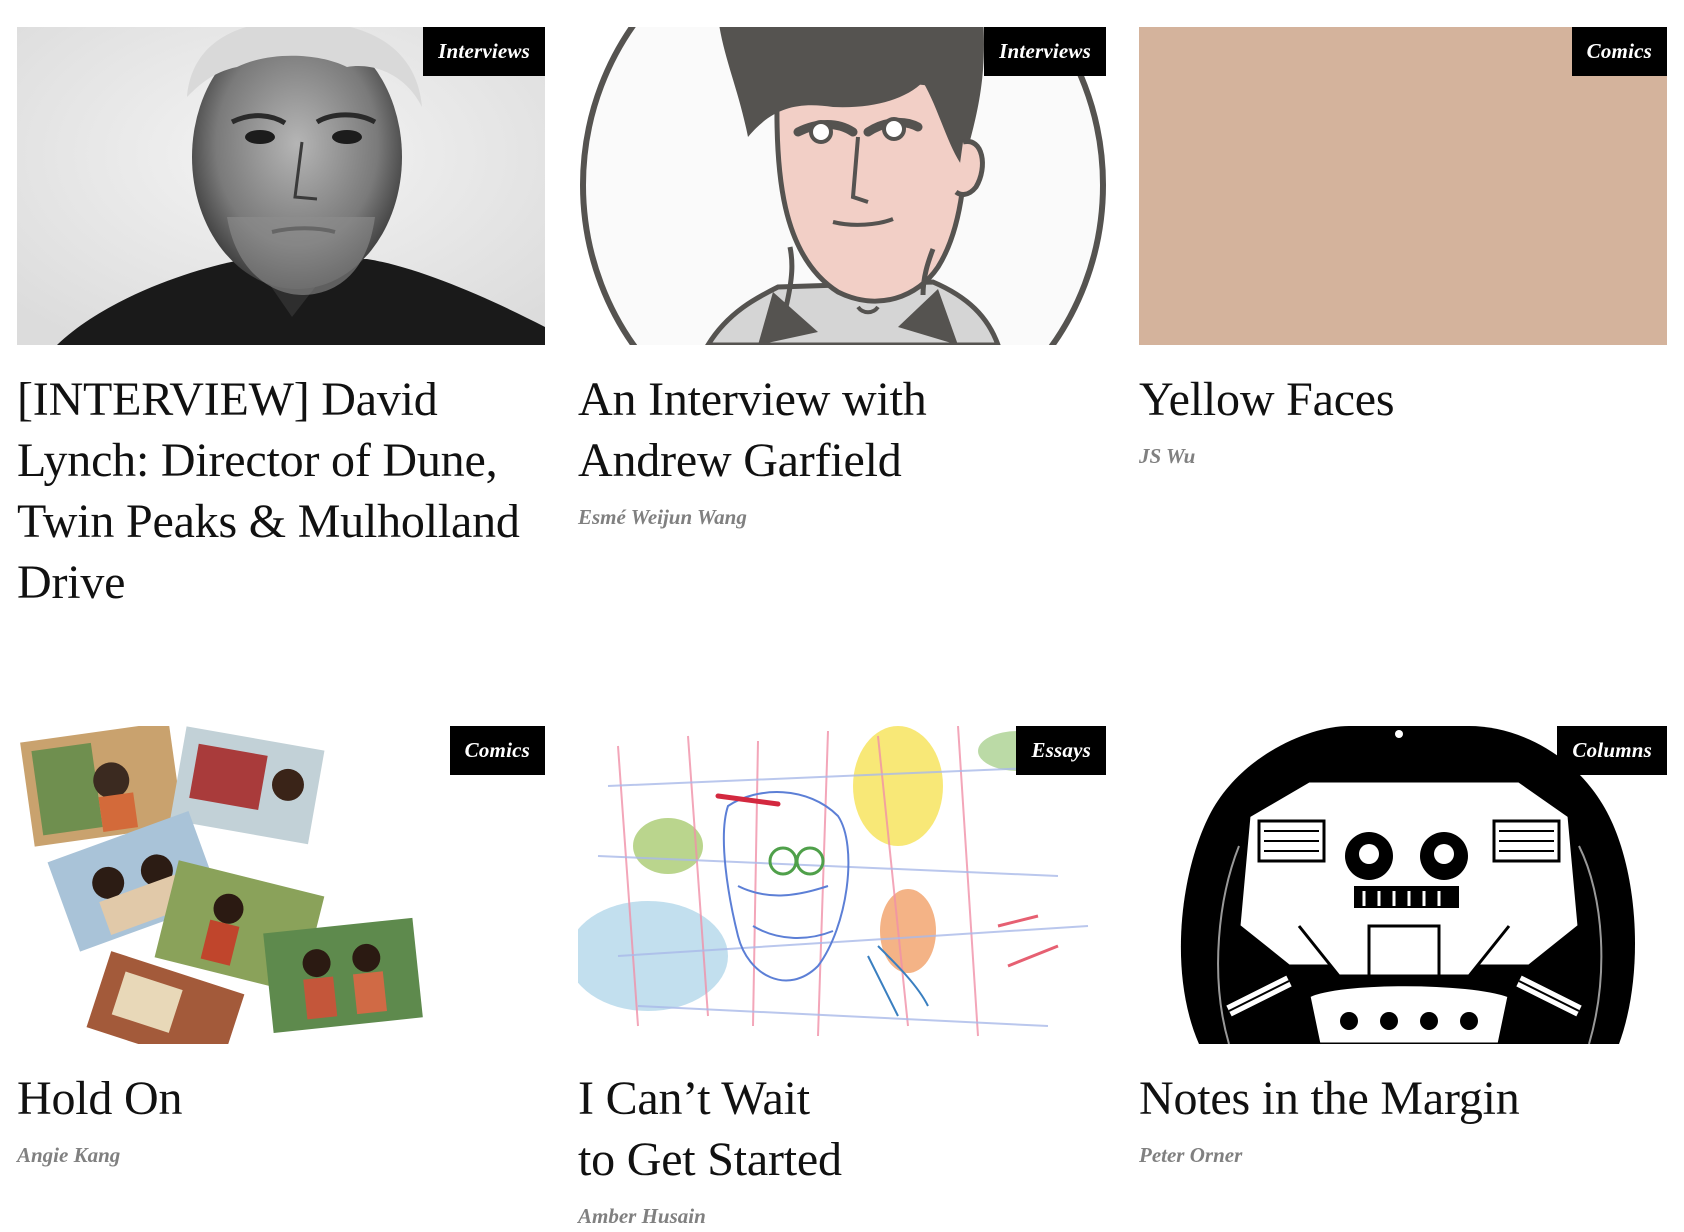  Describe the element at coordinates (1061, 750) in the screenshot. I see `category-badge: Essays` at that location.